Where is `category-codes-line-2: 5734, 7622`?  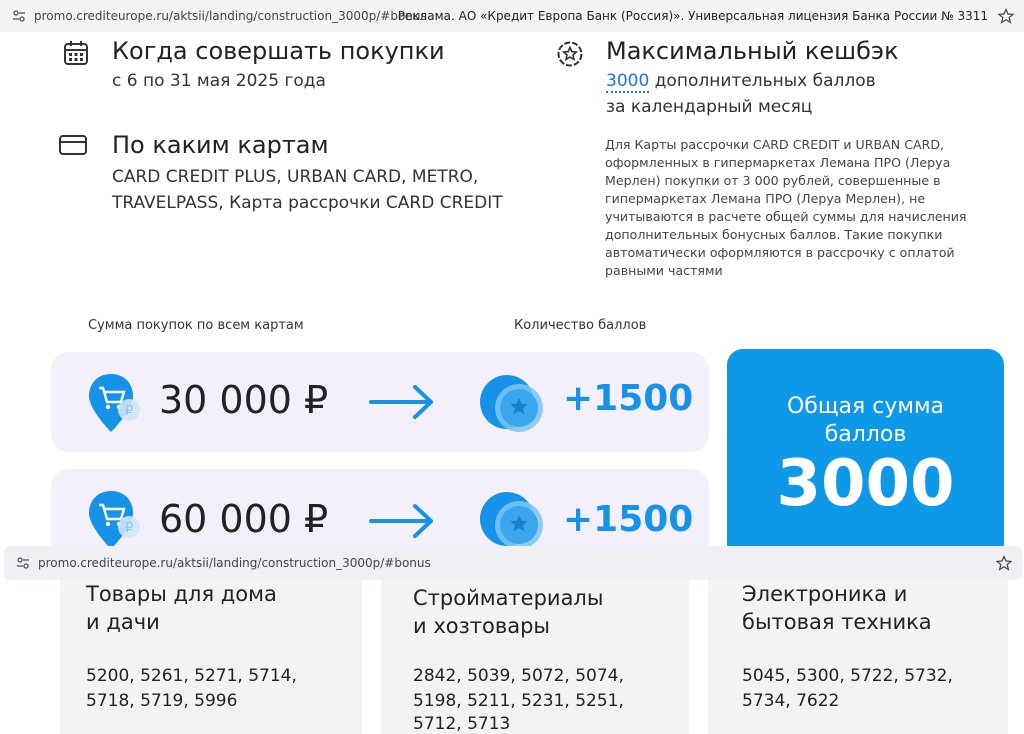 category-codes-line-2: 5734, 7622 is located at coordinates (791, 701).